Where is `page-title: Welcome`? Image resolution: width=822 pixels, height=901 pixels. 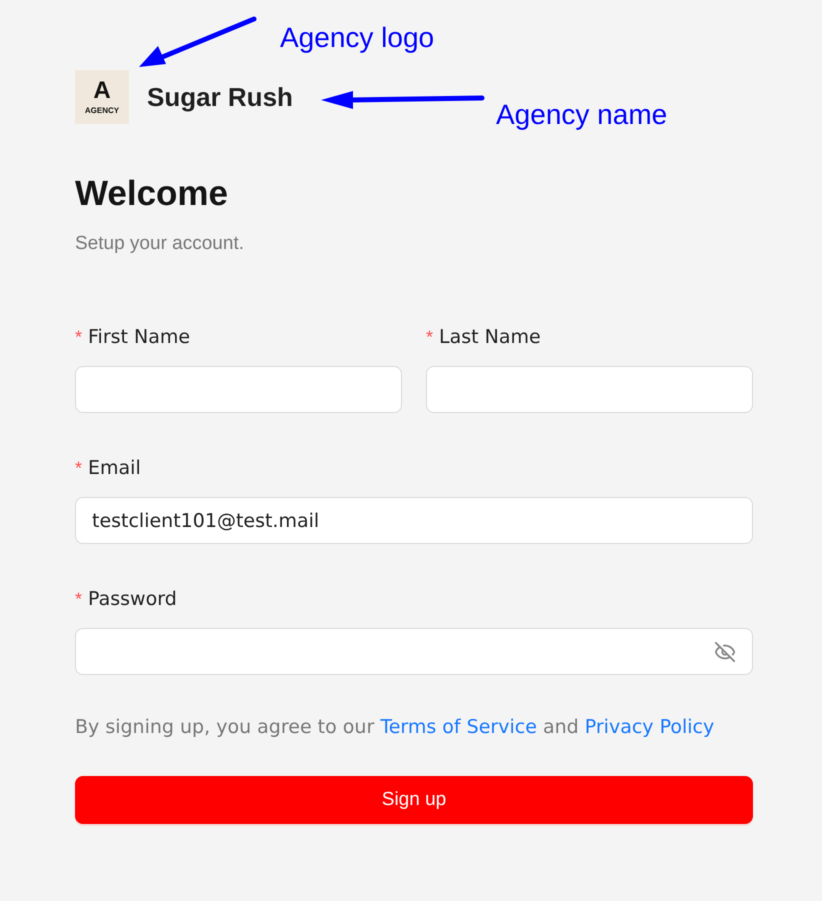
page-title: Welcome is located at coordinates (152, 194).